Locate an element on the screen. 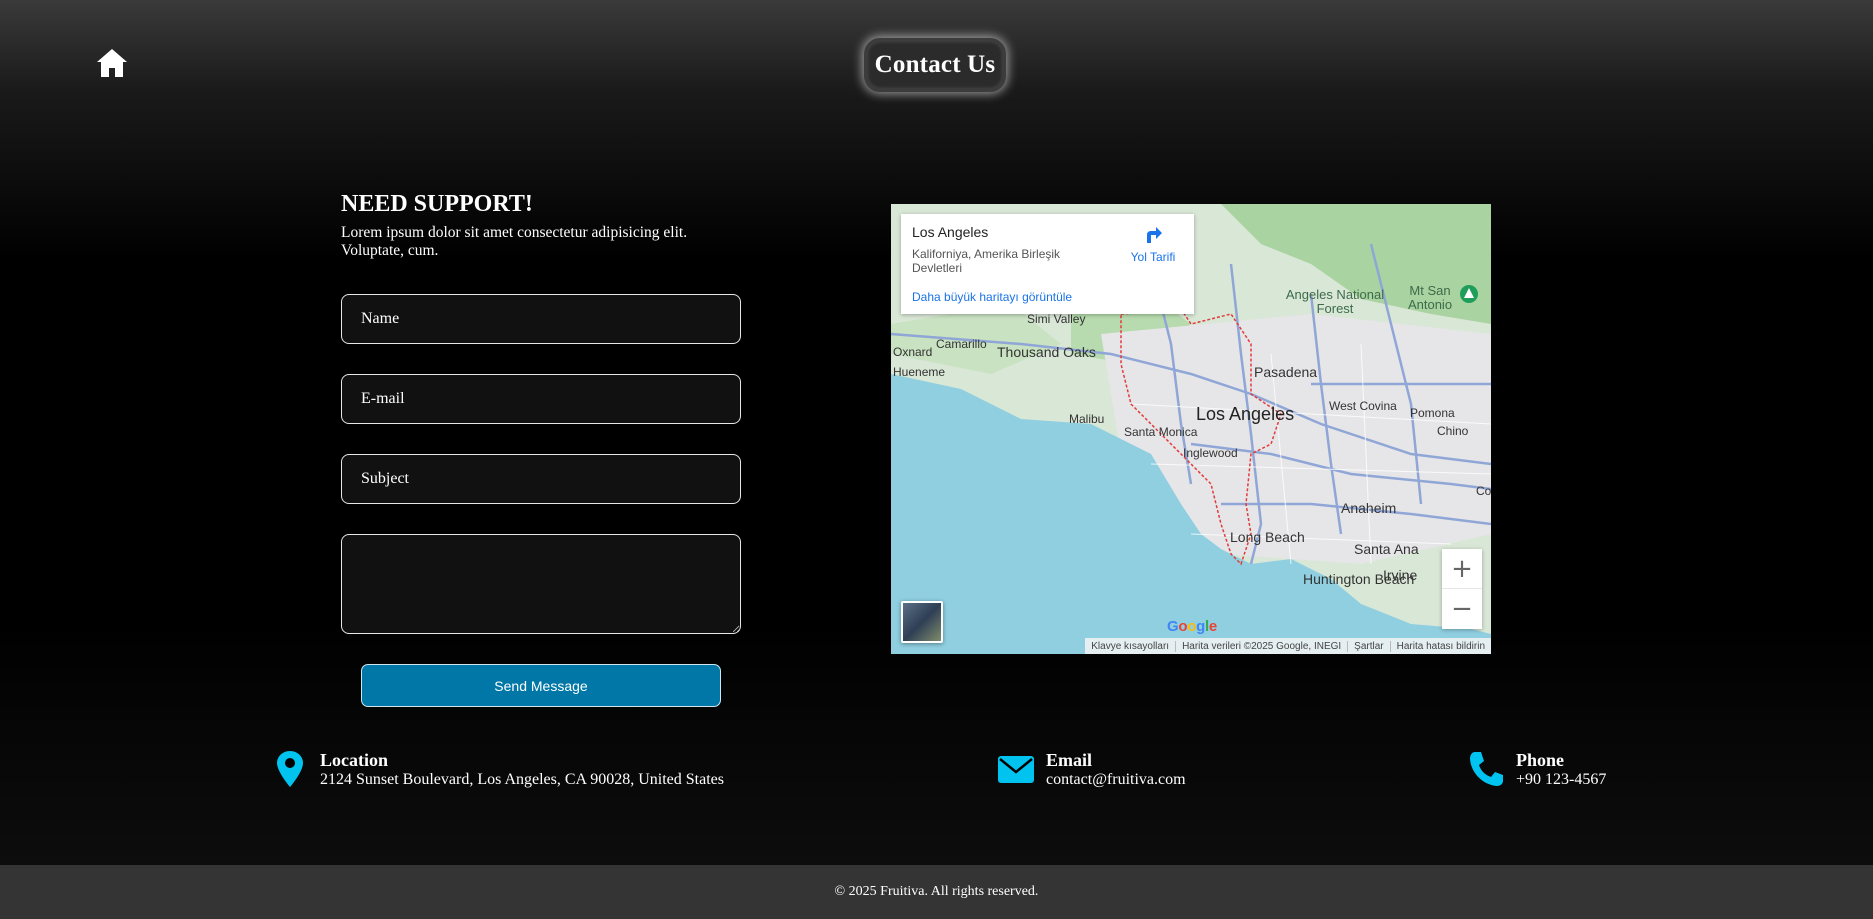 The height and width of the screenshot is (919, 1873). email-value: contact@fruitiva.com is located at coordinates (1116, 780).